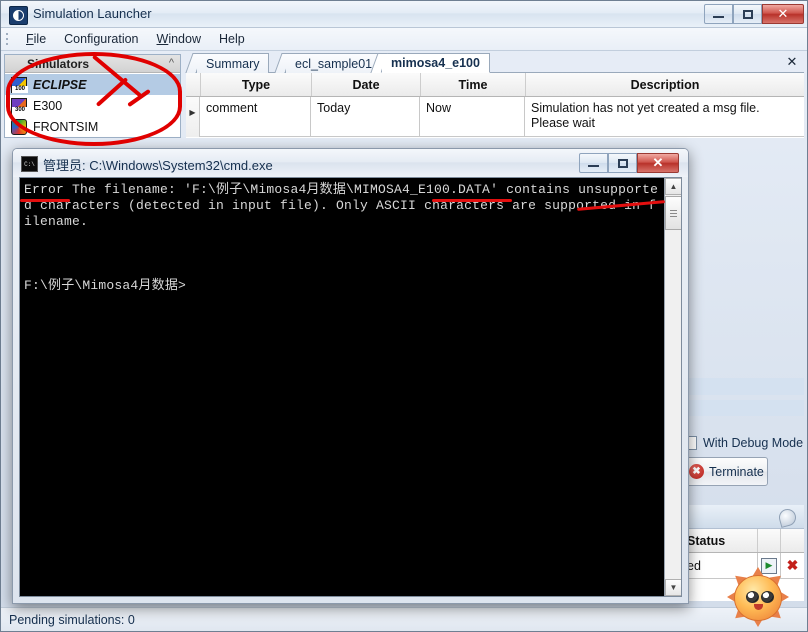 This screenshot has height=632, width=808. I want to click on scrollbar-thumb, so click(673, 213).